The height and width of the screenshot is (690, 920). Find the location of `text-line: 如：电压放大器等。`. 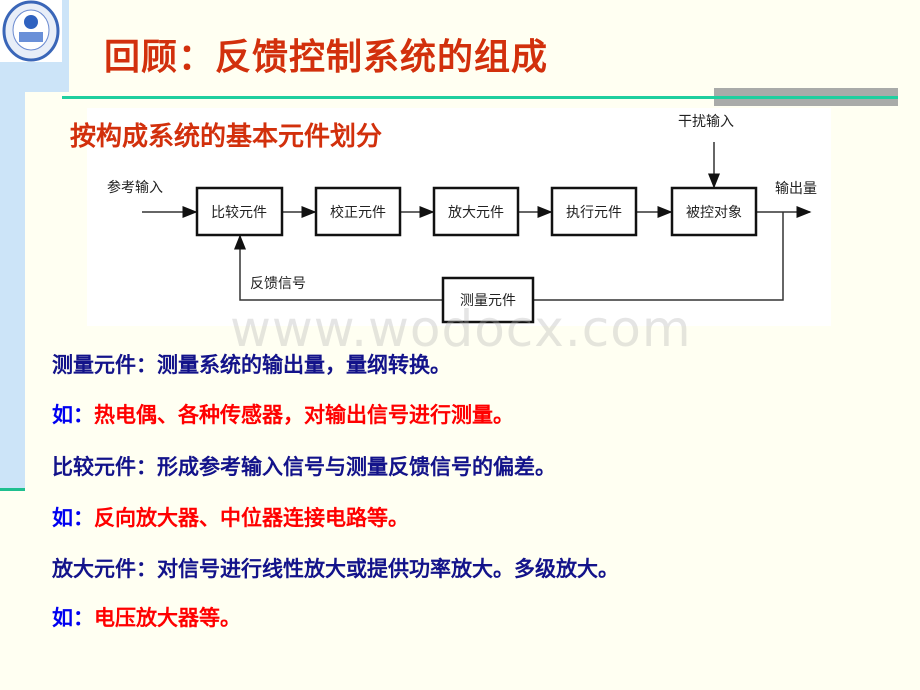

text-line: 如：电压放大器等。 is located at coordinates (146, 617).